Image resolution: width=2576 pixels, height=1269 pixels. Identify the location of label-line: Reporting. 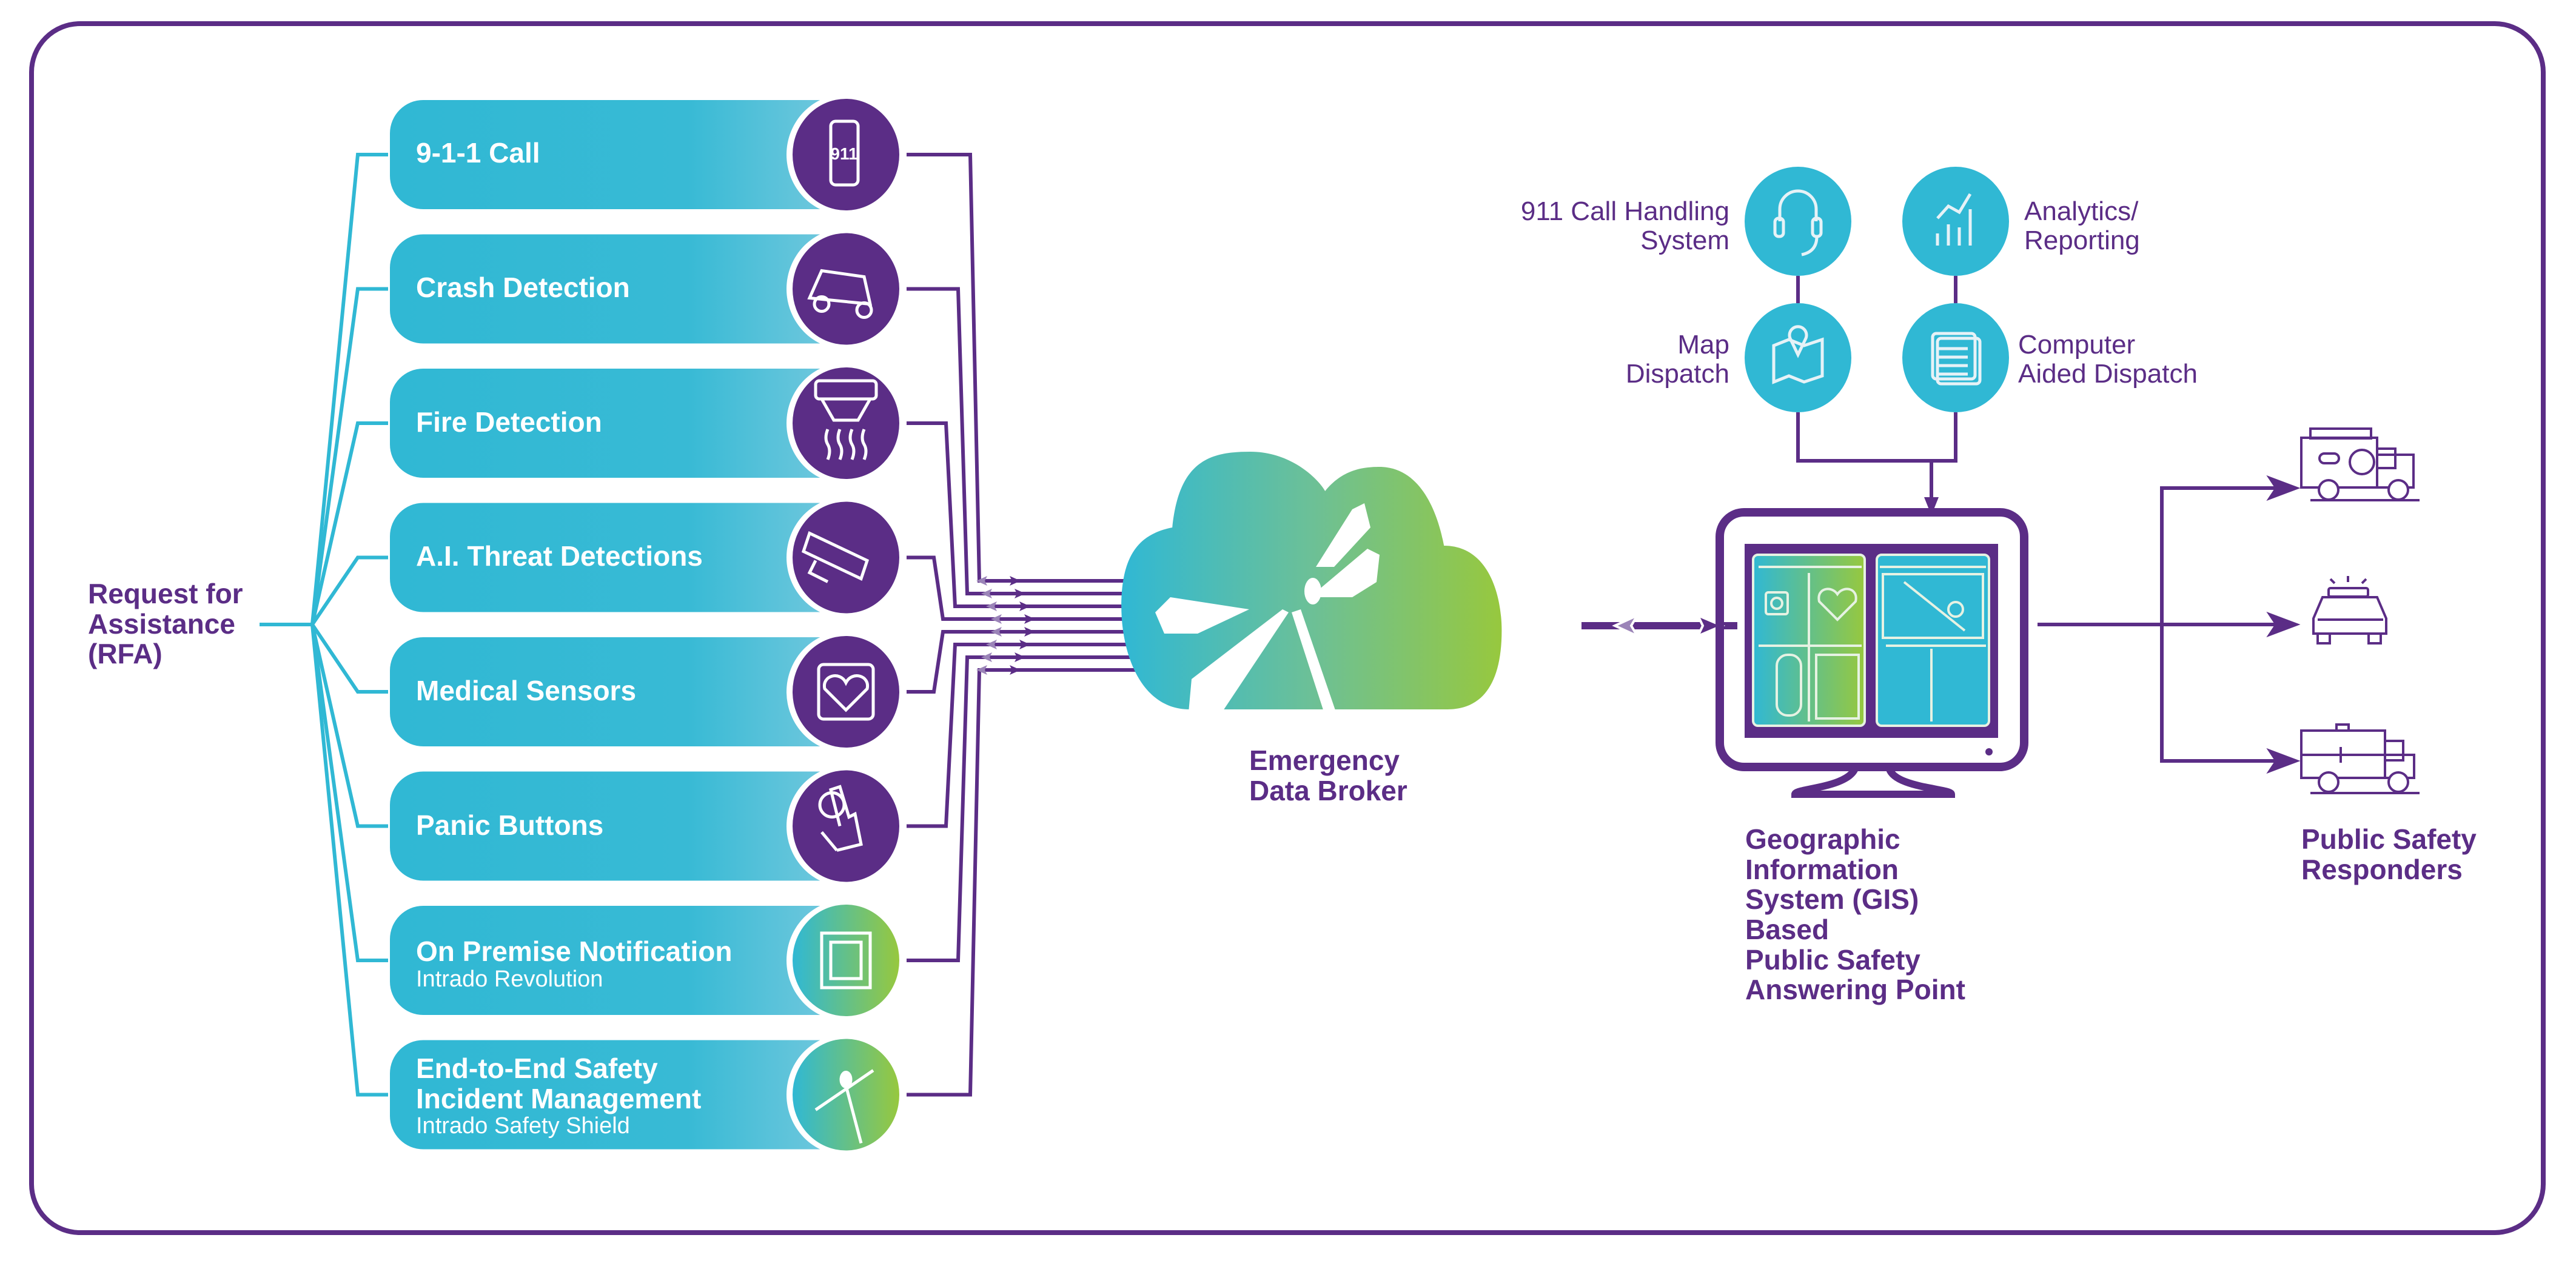
(2082, 241).